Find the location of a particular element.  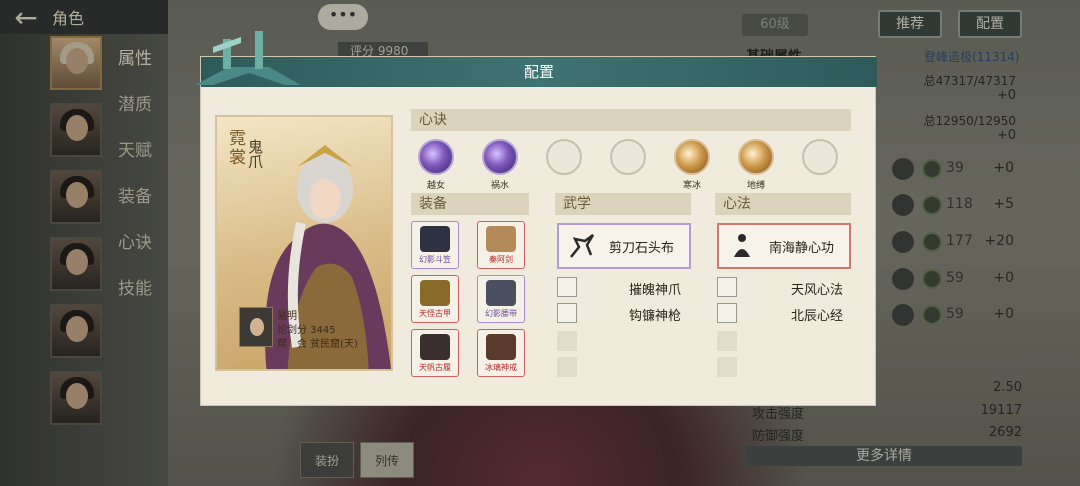

xinjue-slot: 寒冰 is located at coordinates (692, 165).